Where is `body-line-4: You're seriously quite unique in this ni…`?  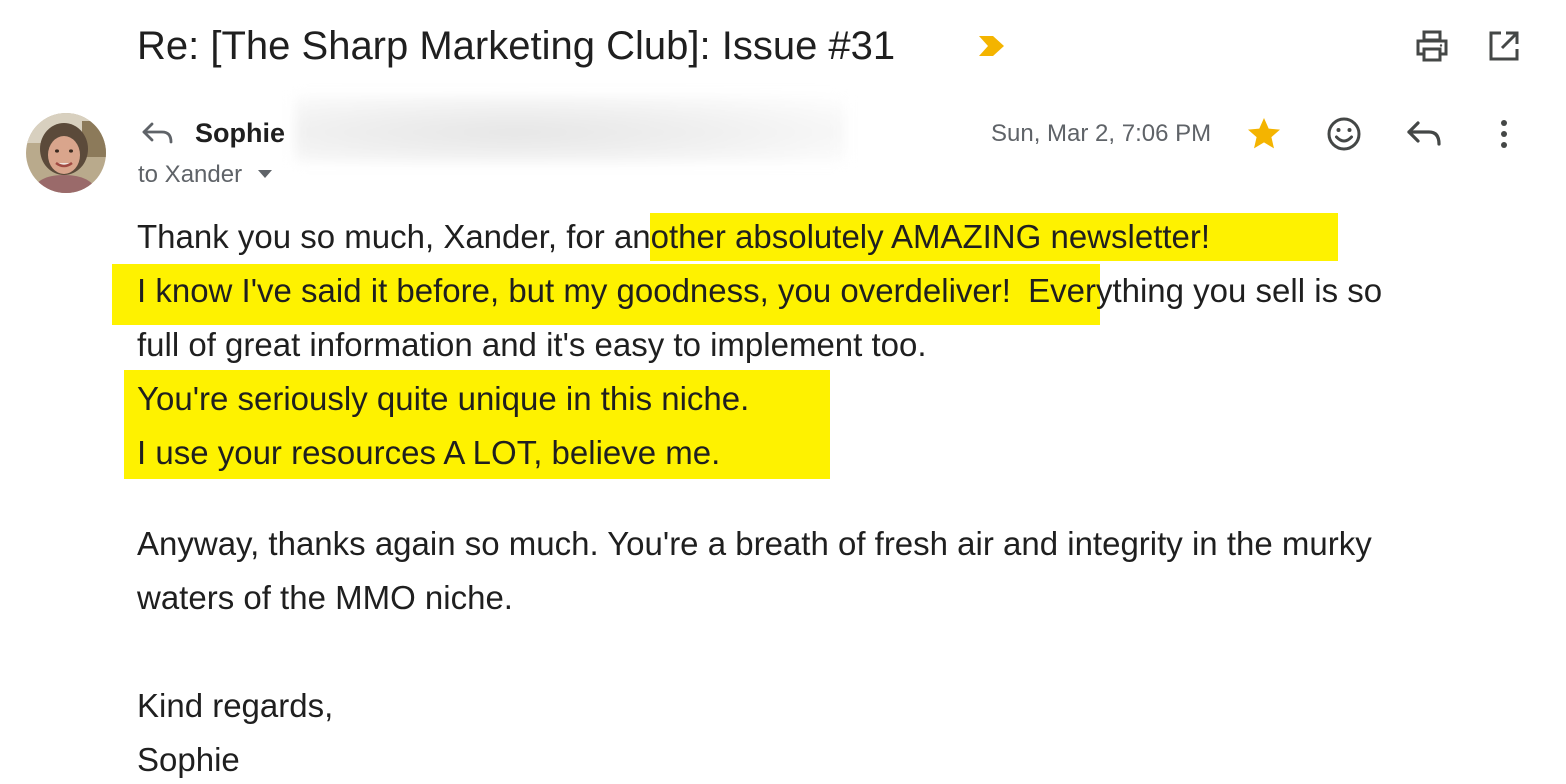
body-line-4: You're seriously quite unique in this ni… is located at coordinates (443, 398).